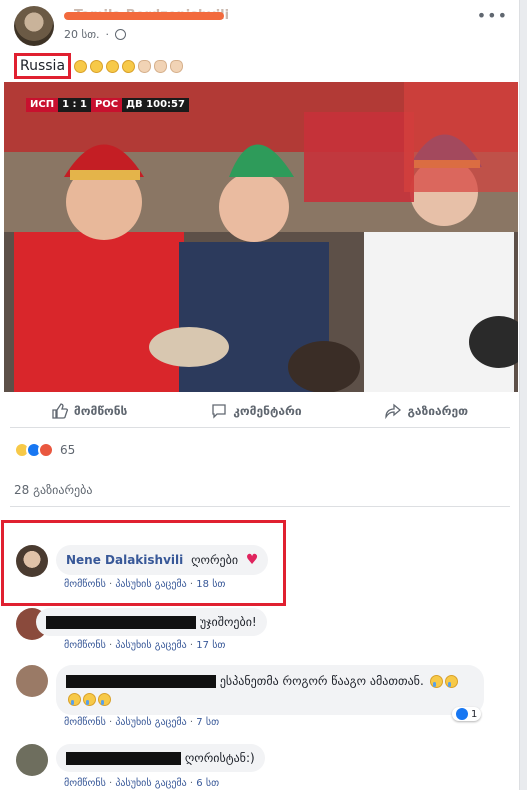  What do you see at coordinates (82, 34) in the screenshot?
I see `post-timestamp: 20 სთ.` at bounding box center [82, 34].